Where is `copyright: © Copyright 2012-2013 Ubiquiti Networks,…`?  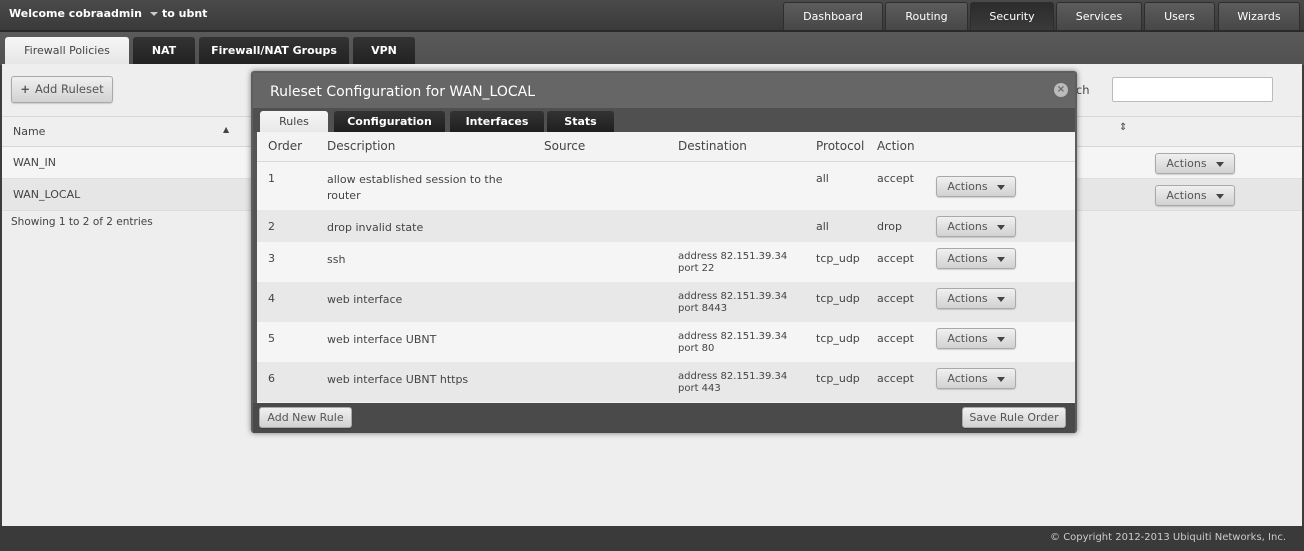 copyright: © Copyright 2012-2013 Ubiquiti Networks,… is located at coordinates (1168, 537).